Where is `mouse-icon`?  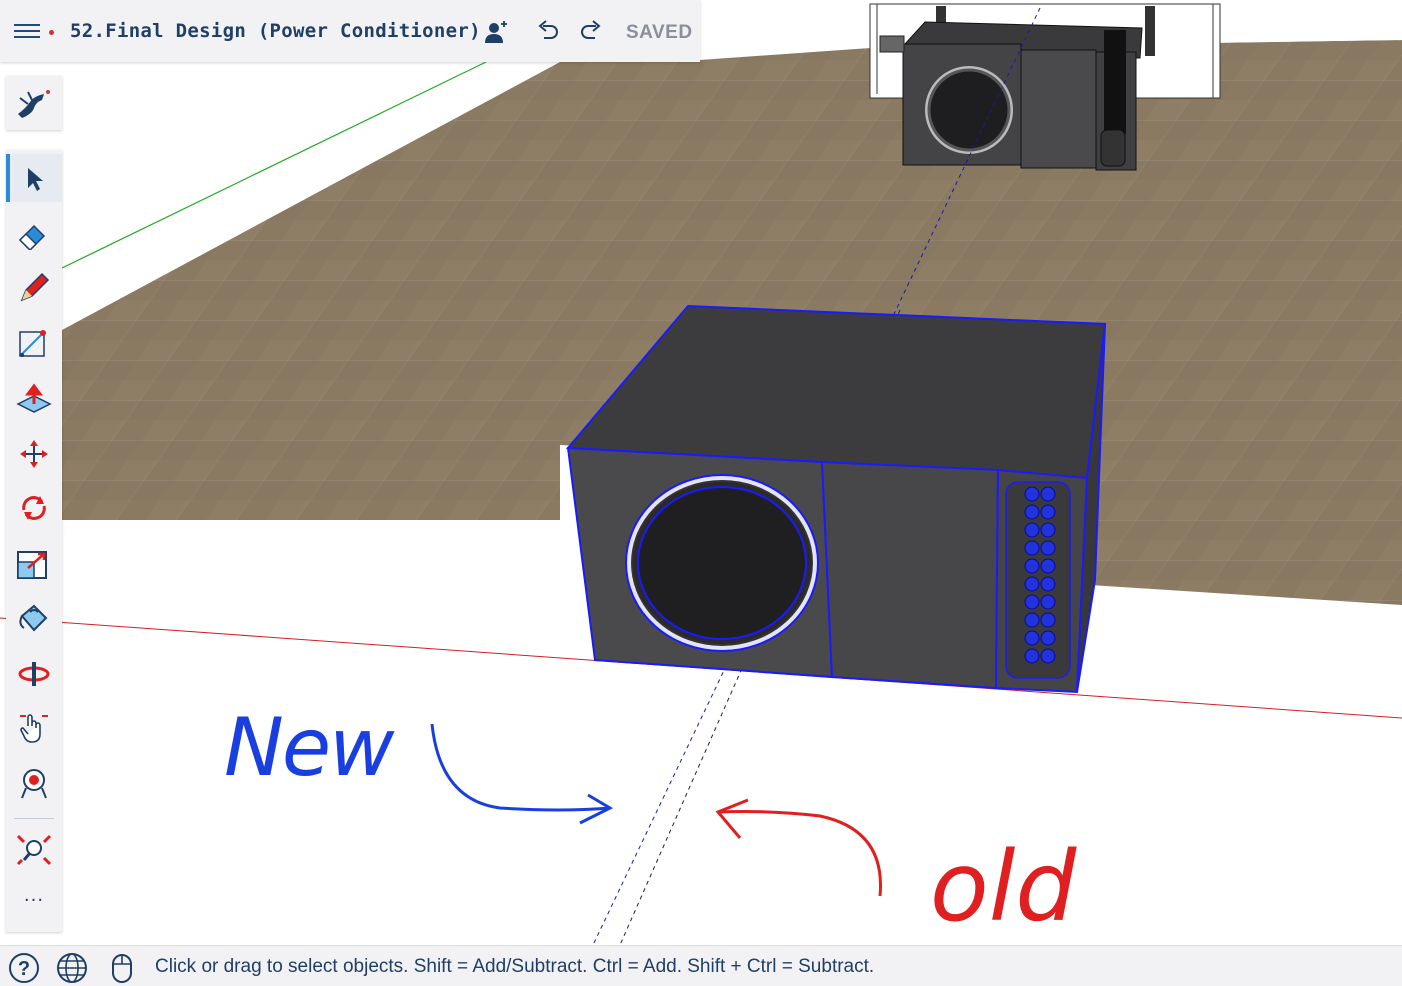 mouse-icon is located at coordinates (122, 968).